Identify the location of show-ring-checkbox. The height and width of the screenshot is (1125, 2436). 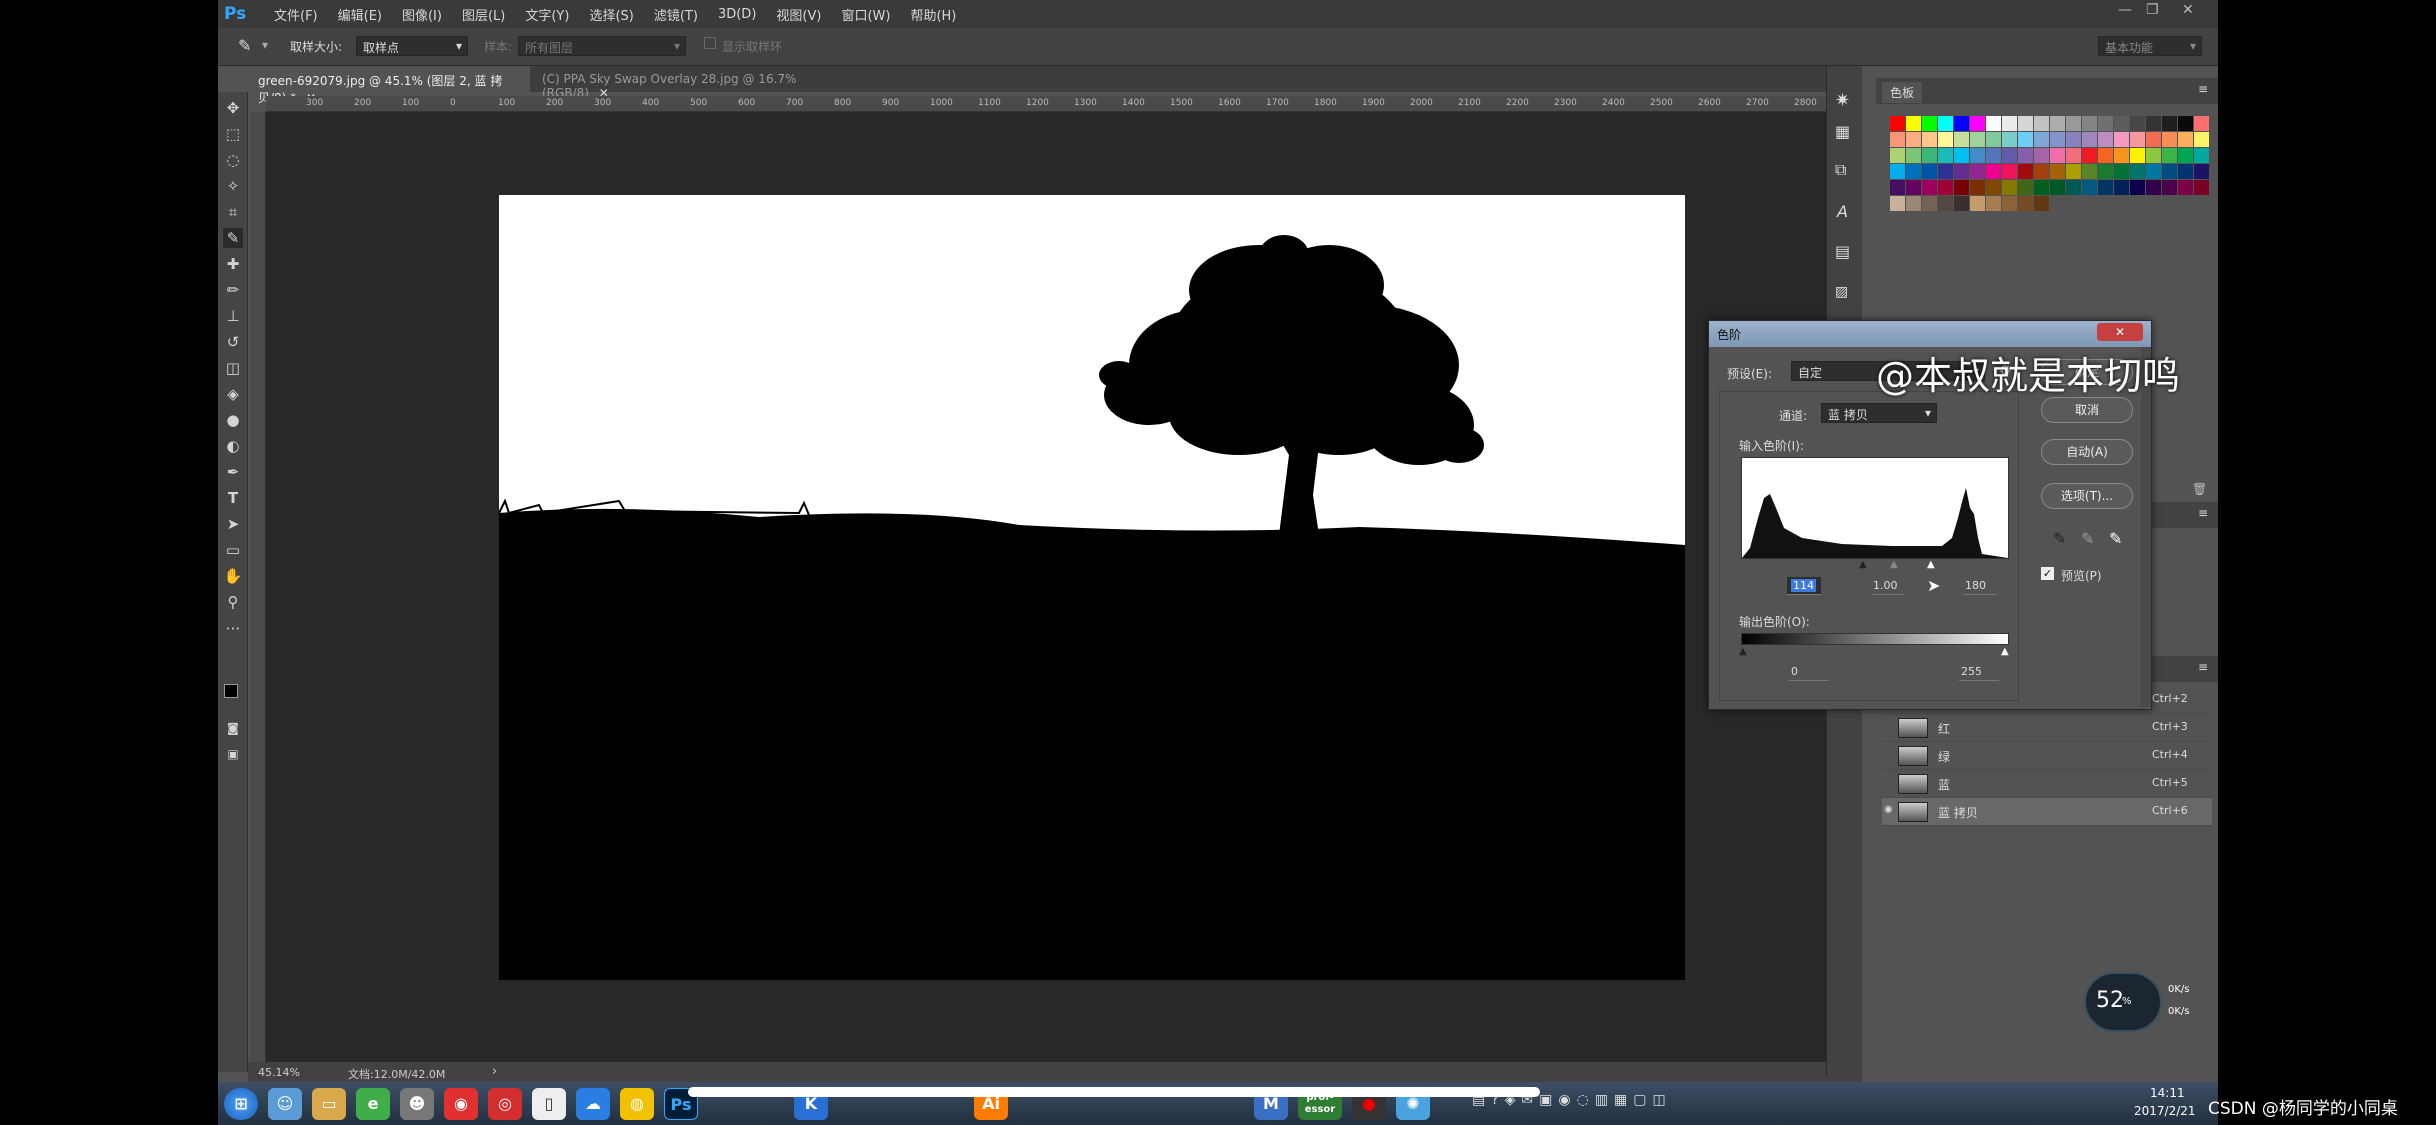
(710, 43).